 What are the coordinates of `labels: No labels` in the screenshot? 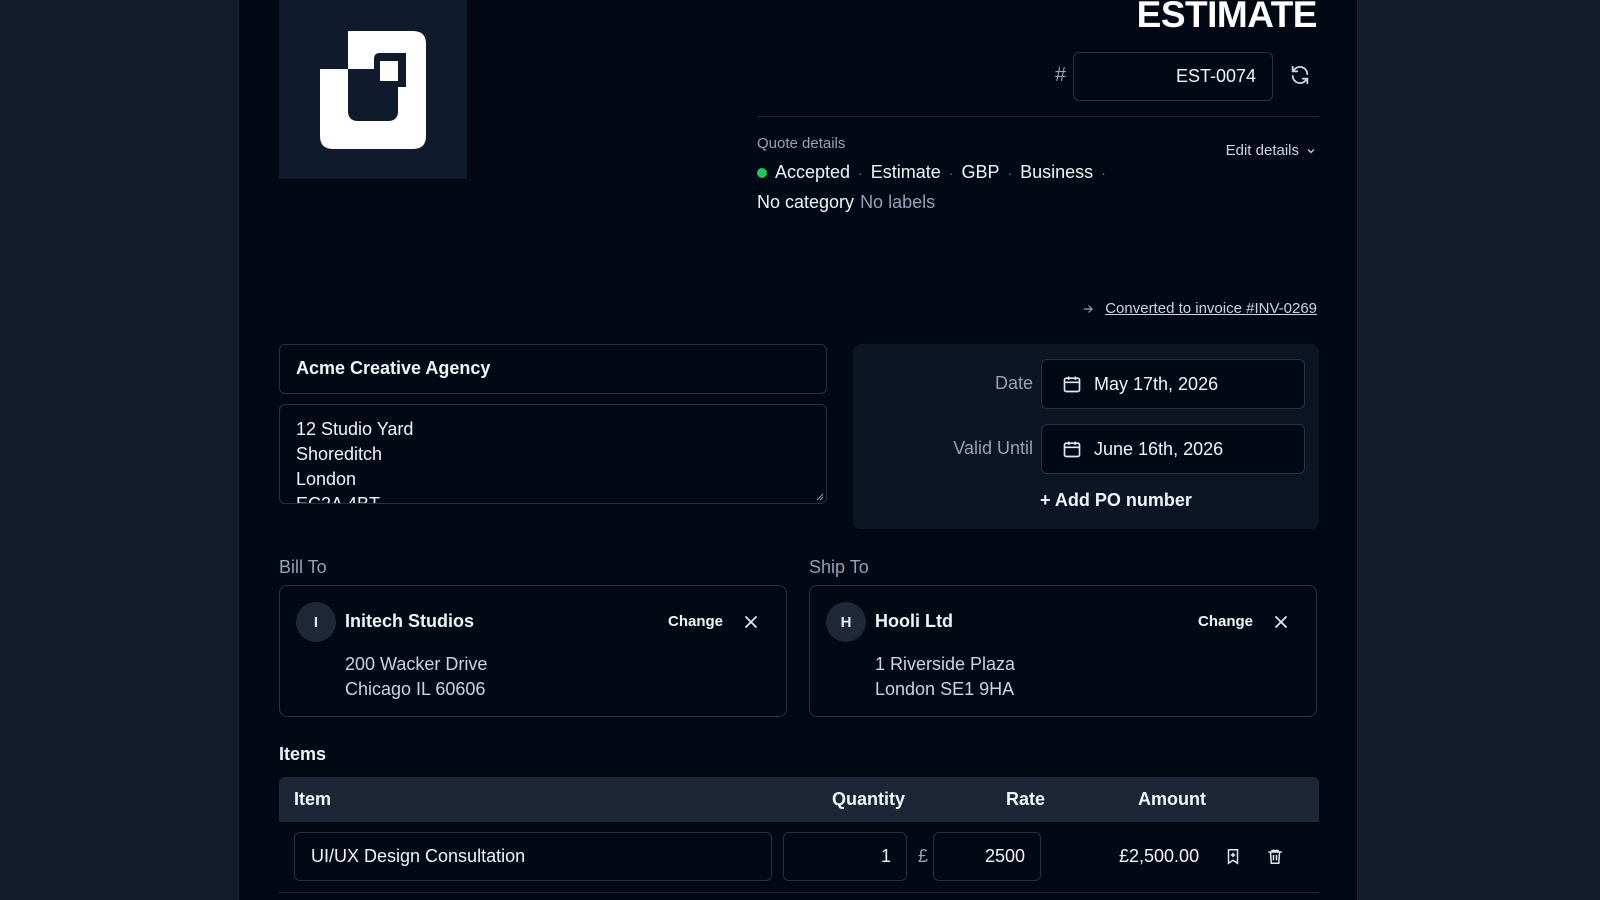 It's located at (898, 202).